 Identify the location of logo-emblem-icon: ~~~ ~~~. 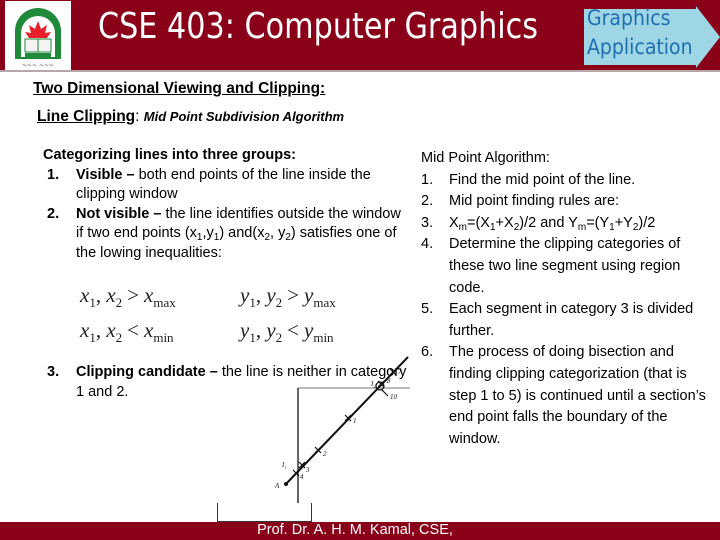
(38, 38).